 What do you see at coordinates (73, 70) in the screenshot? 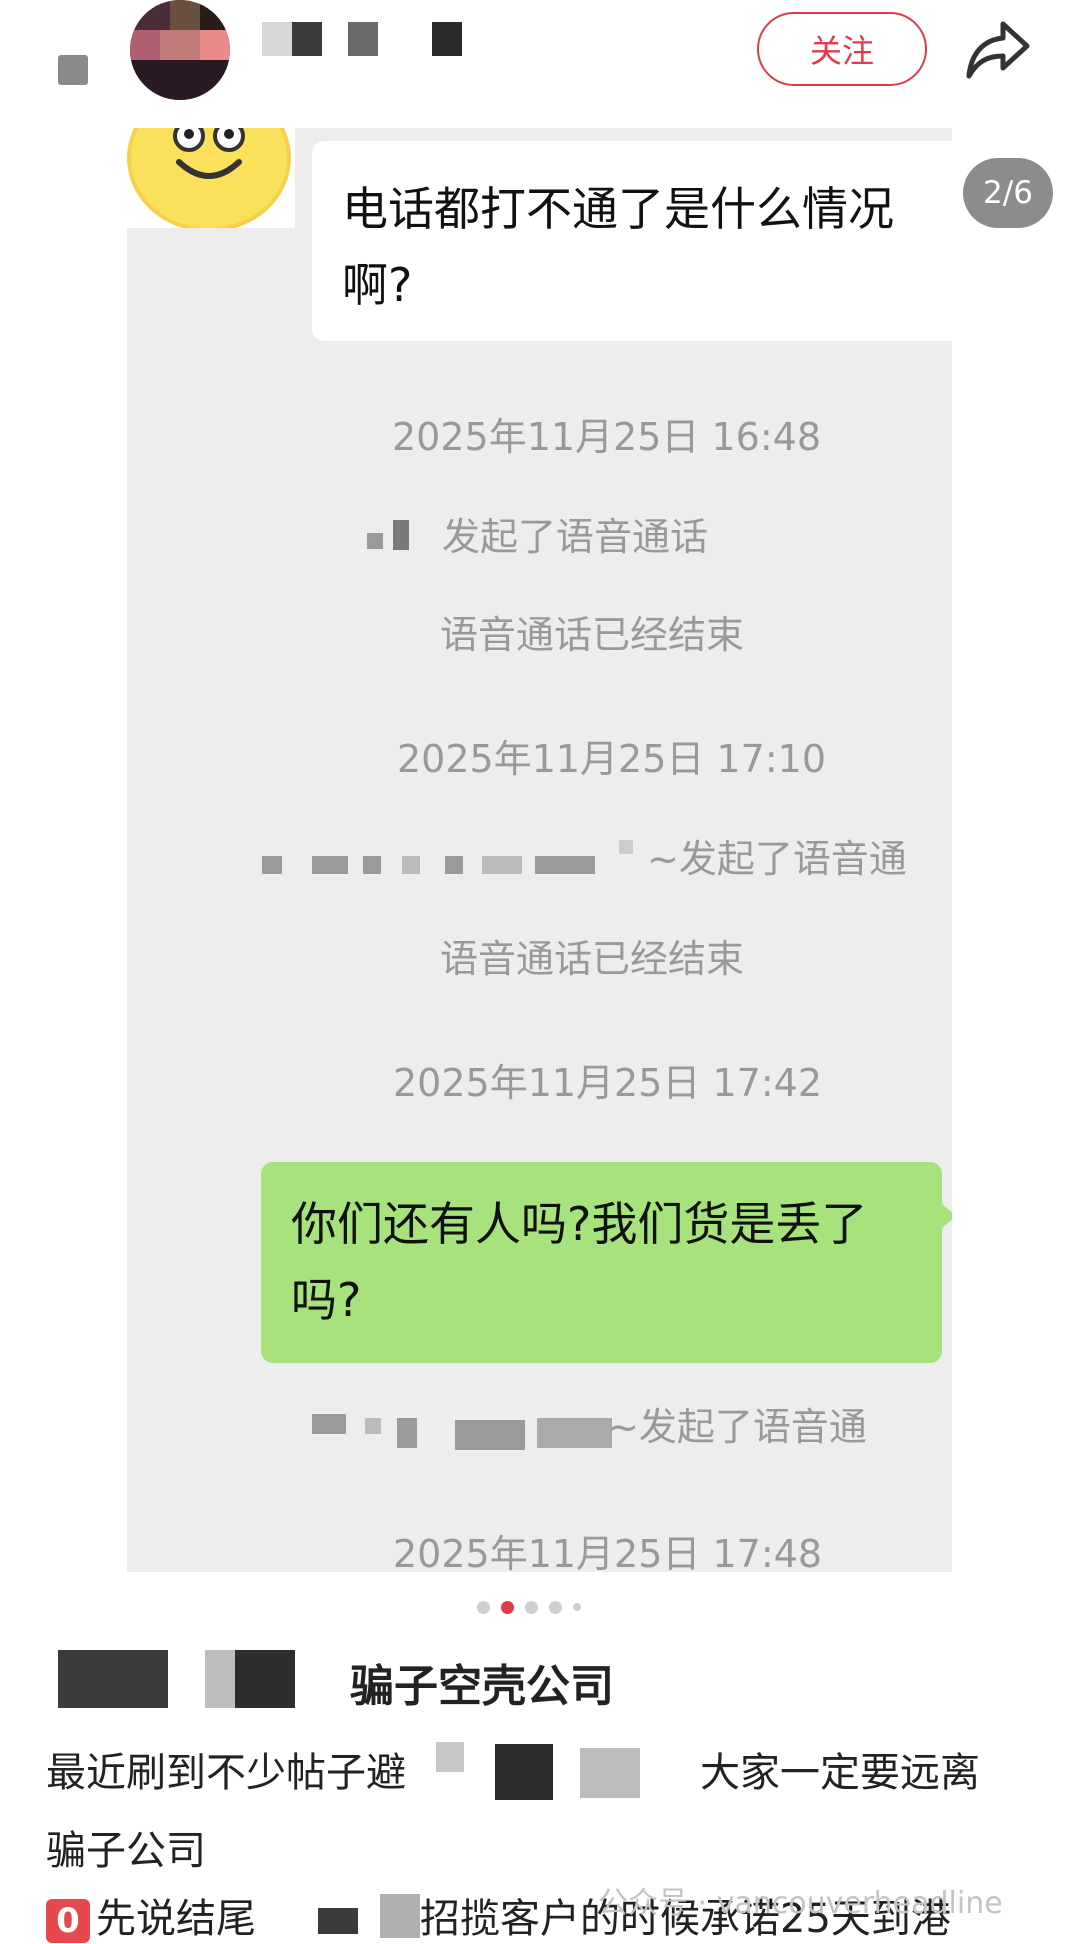
I see `back-icon` at bounding box center [73, 70].